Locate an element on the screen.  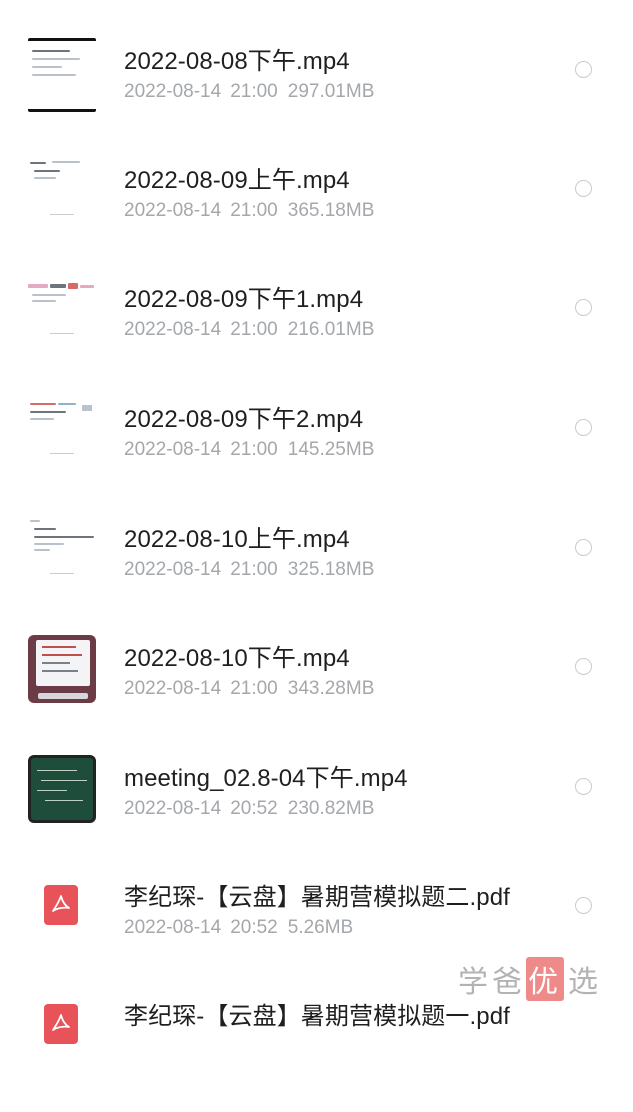
file-name: 2022-08-09上午.mp4 is located at coordinates (237, 180).